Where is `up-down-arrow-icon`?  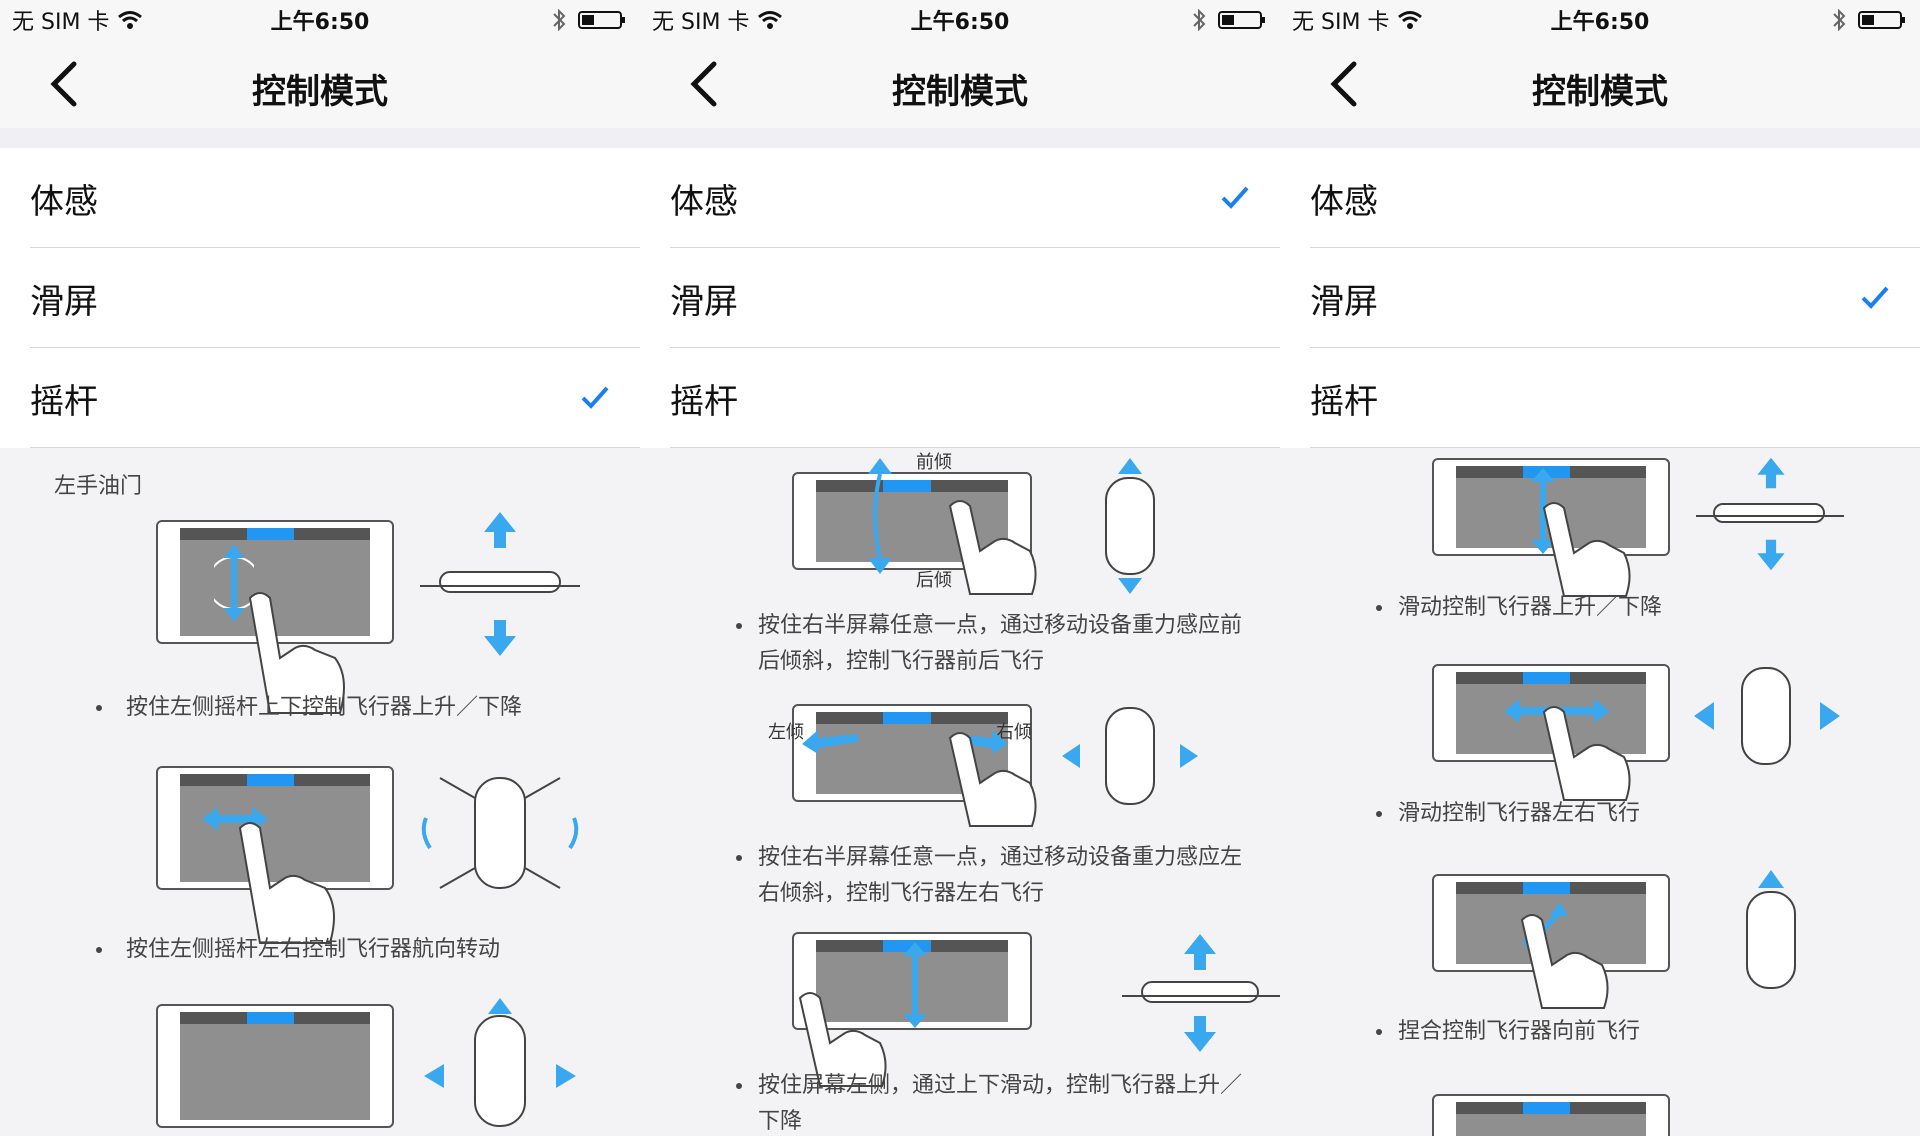 up-down-arrow-icon is located at coordinates (915, 985).